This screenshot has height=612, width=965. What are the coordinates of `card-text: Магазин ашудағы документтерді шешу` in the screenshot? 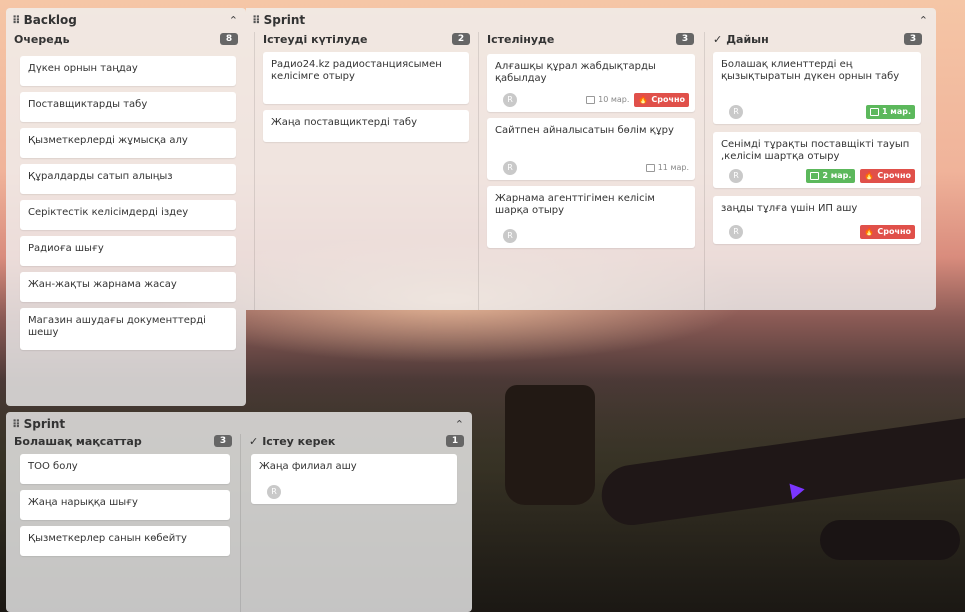 It's located at (117, 326).